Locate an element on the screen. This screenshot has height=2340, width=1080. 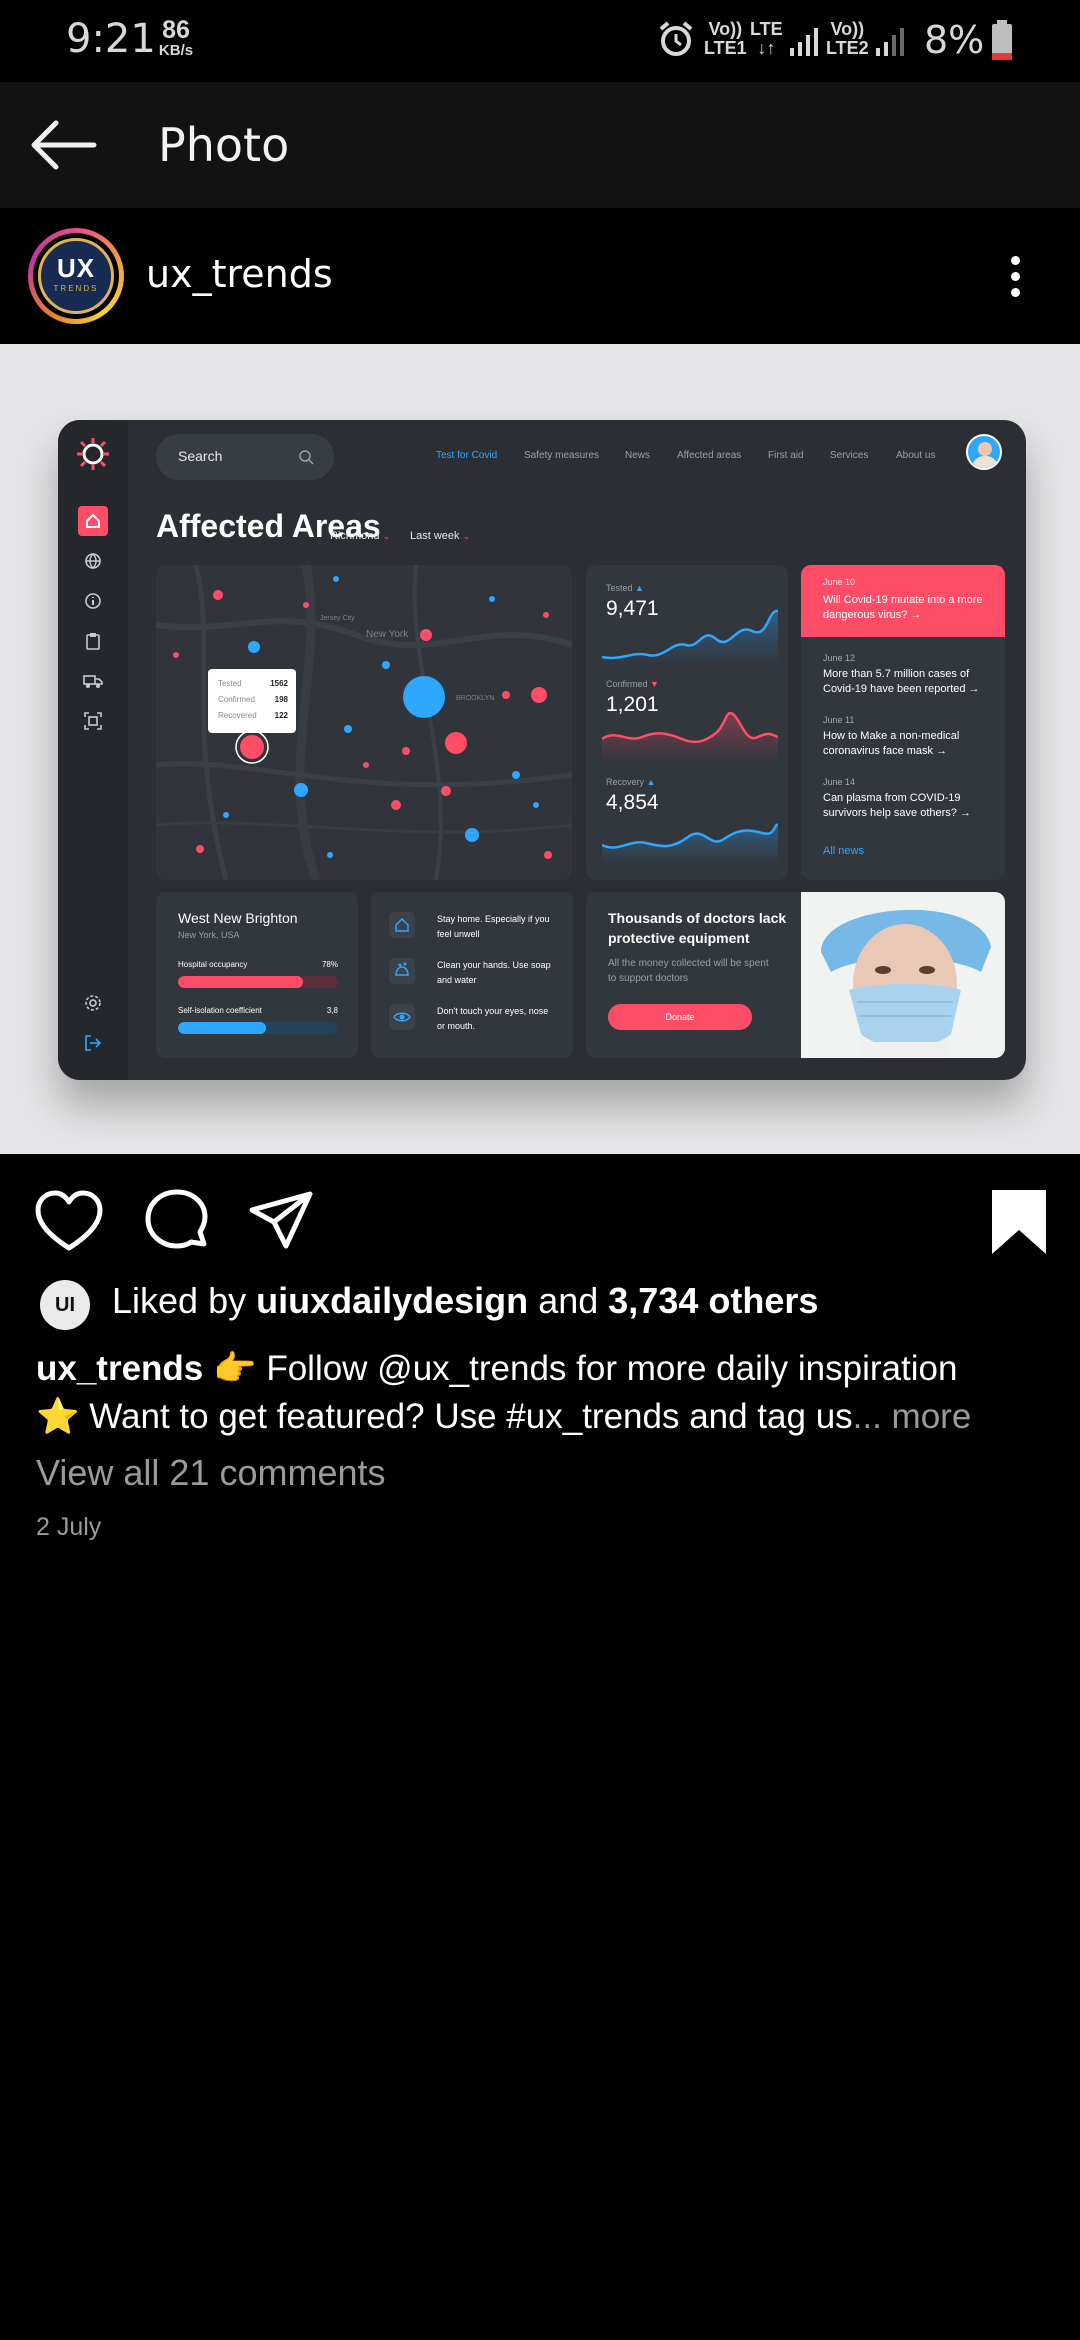
scan-icon is located at coordinates (93, 721).